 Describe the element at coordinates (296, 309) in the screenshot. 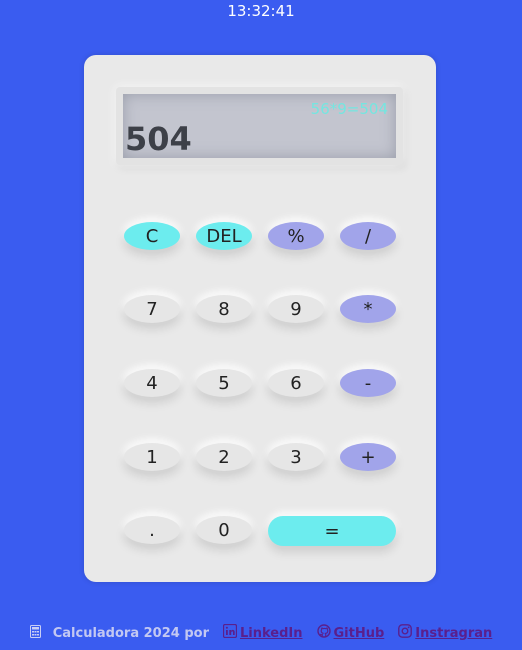

I see `digit-9-button: 9` at that location.